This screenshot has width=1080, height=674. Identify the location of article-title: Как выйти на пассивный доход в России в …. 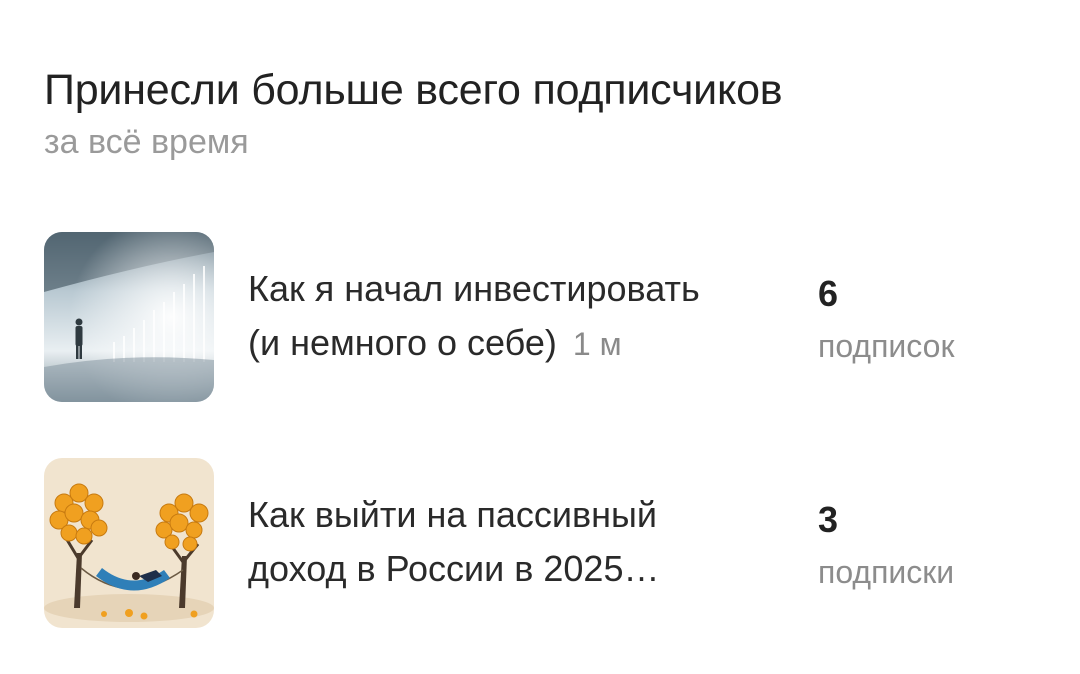
(518, 542).